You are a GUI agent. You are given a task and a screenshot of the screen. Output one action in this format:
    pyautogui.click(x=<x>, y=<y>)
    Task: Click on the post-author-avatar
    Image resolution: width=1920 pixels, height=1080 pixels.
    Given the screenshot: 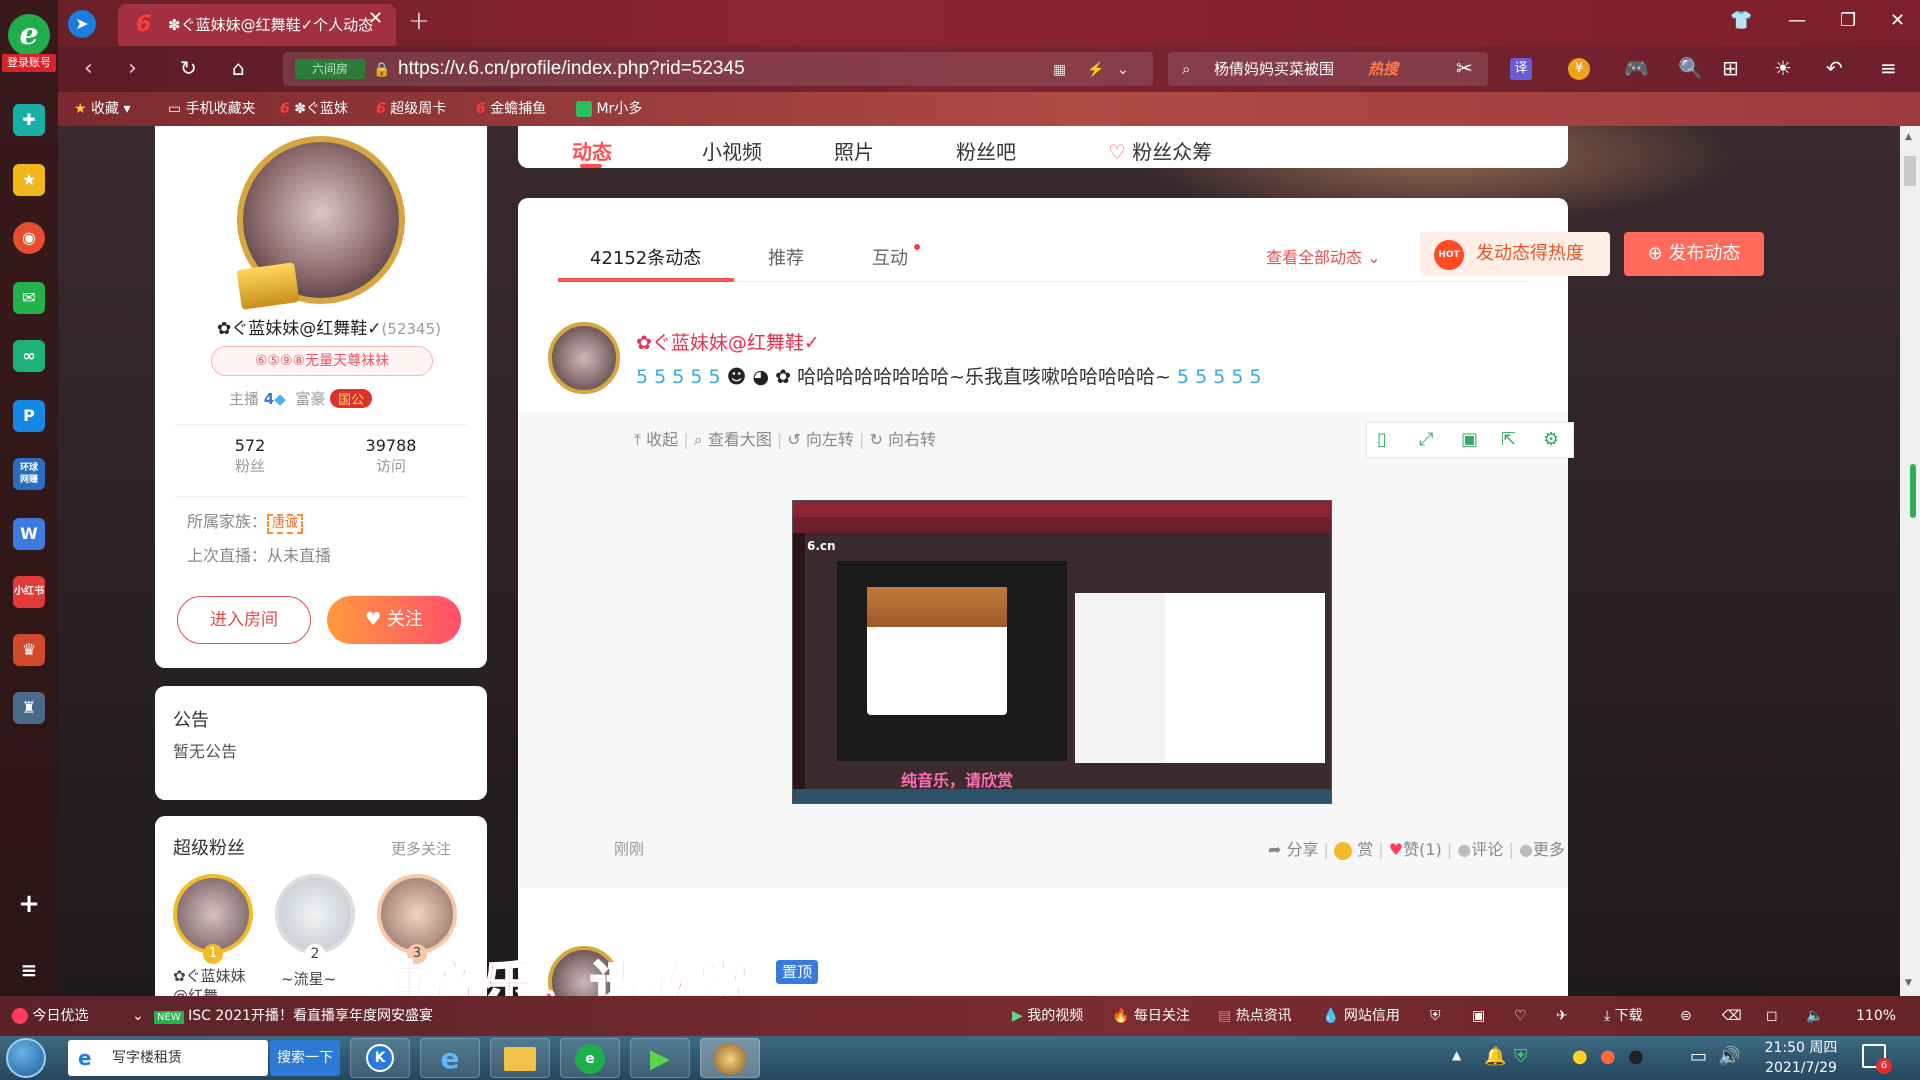 What is the action you would take?
    pyautogui.click(x=584, y=358)
    